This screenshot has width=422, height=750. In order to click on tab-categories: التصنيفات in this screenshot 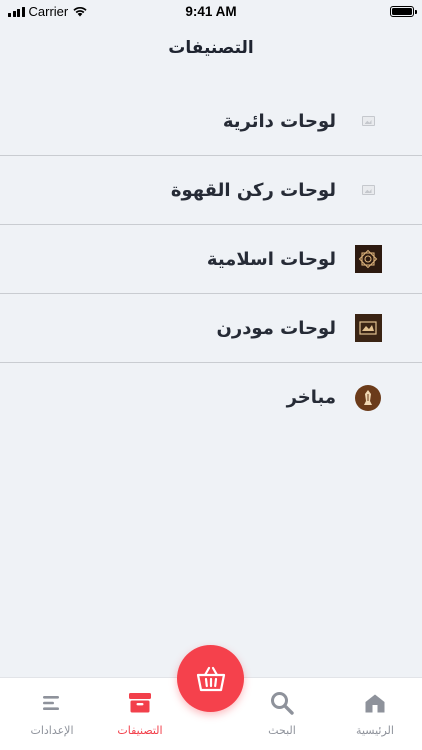, I will do `click(140, 714)`.